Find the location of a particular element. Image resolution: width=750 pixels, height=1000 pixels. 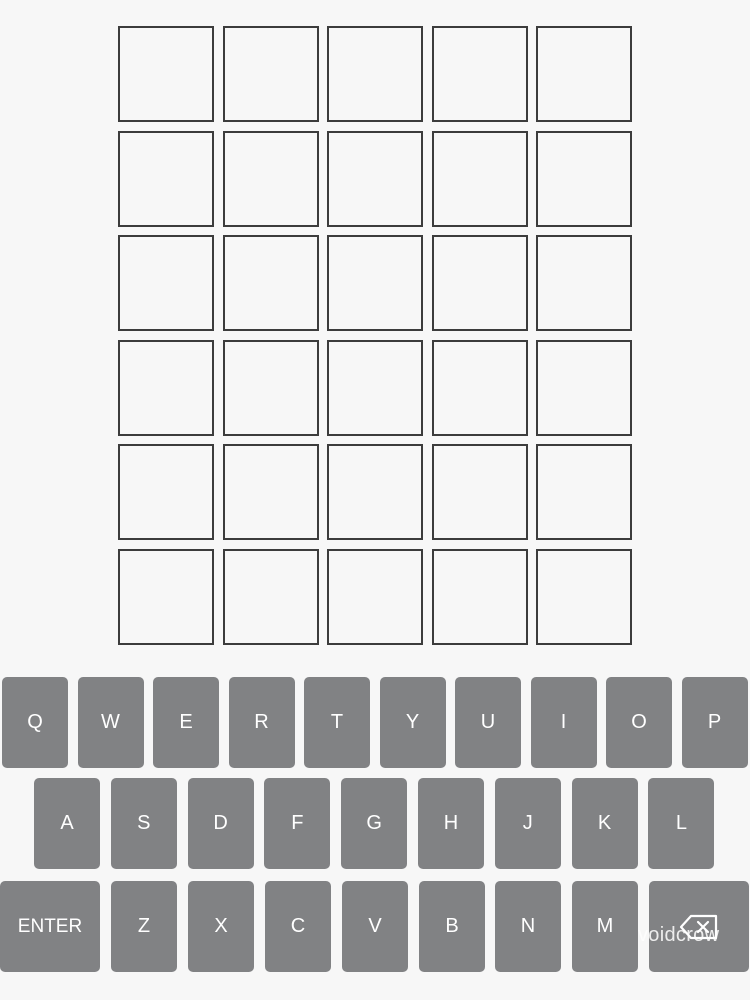

key-k: K is located at coordinates (604, 823).